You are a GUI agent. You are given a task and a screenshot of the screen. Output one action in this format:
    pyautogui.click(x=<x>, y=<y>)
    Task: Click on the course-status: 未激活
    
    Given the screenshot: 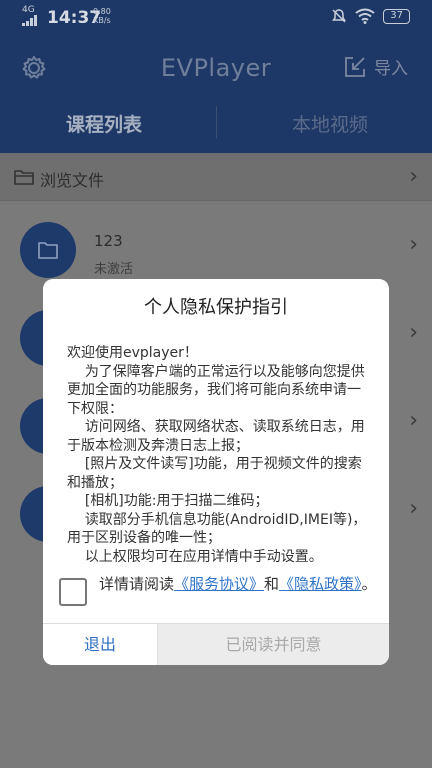 What is the action you would take?
    pyautogui.click(x=114, y=269)
    